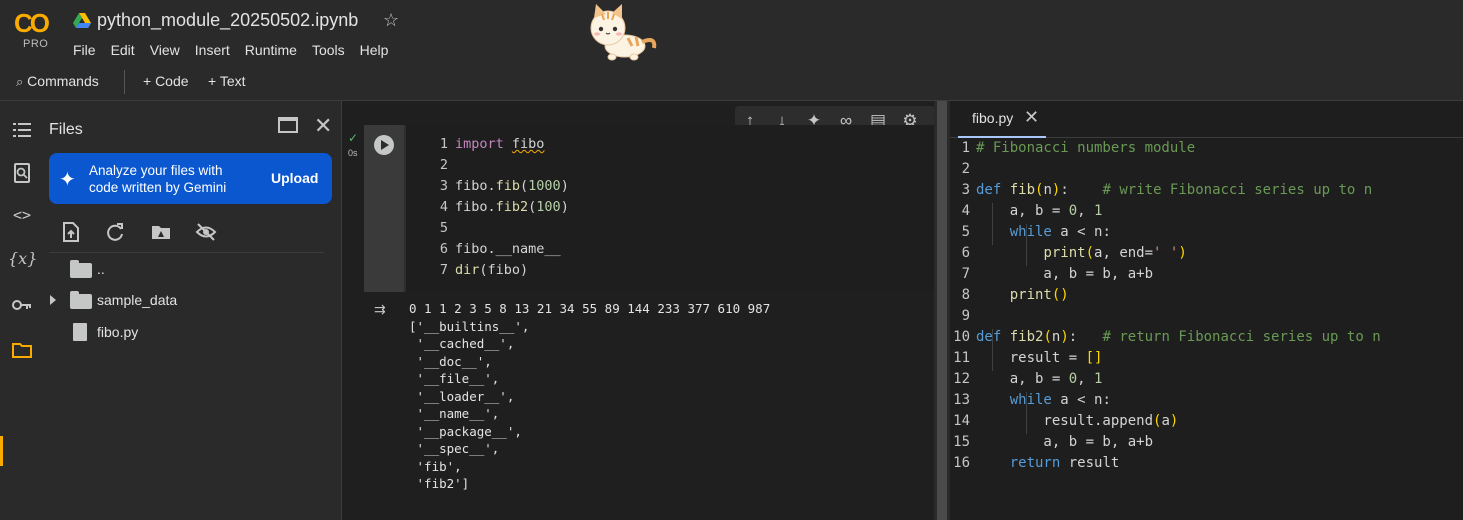  What do you see at coordinates (137, 300) in the screenshot?
I see `file-tree-label: sample_data` at bounding box center [137, 300].